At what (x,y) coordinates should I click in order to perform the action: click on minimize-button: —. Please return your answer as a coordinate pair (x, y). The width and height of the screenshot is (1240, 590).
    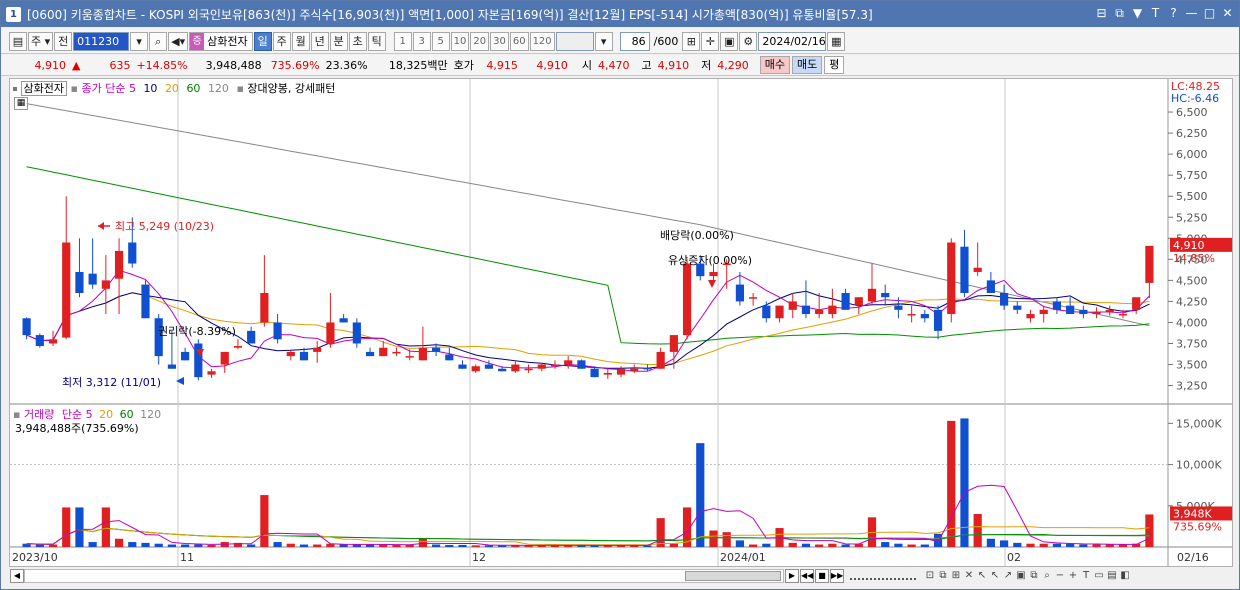
    Looking at the image, I should click on (1191, 13).